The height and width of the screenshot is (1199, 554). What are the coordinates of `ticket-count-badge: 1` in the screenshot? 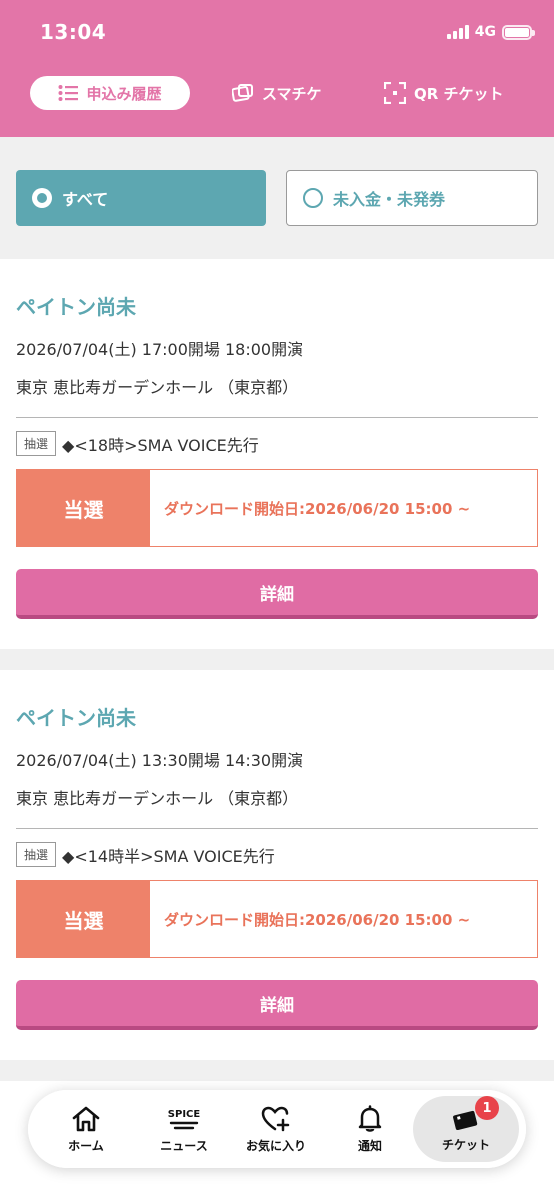 It's located at (487, 1108).